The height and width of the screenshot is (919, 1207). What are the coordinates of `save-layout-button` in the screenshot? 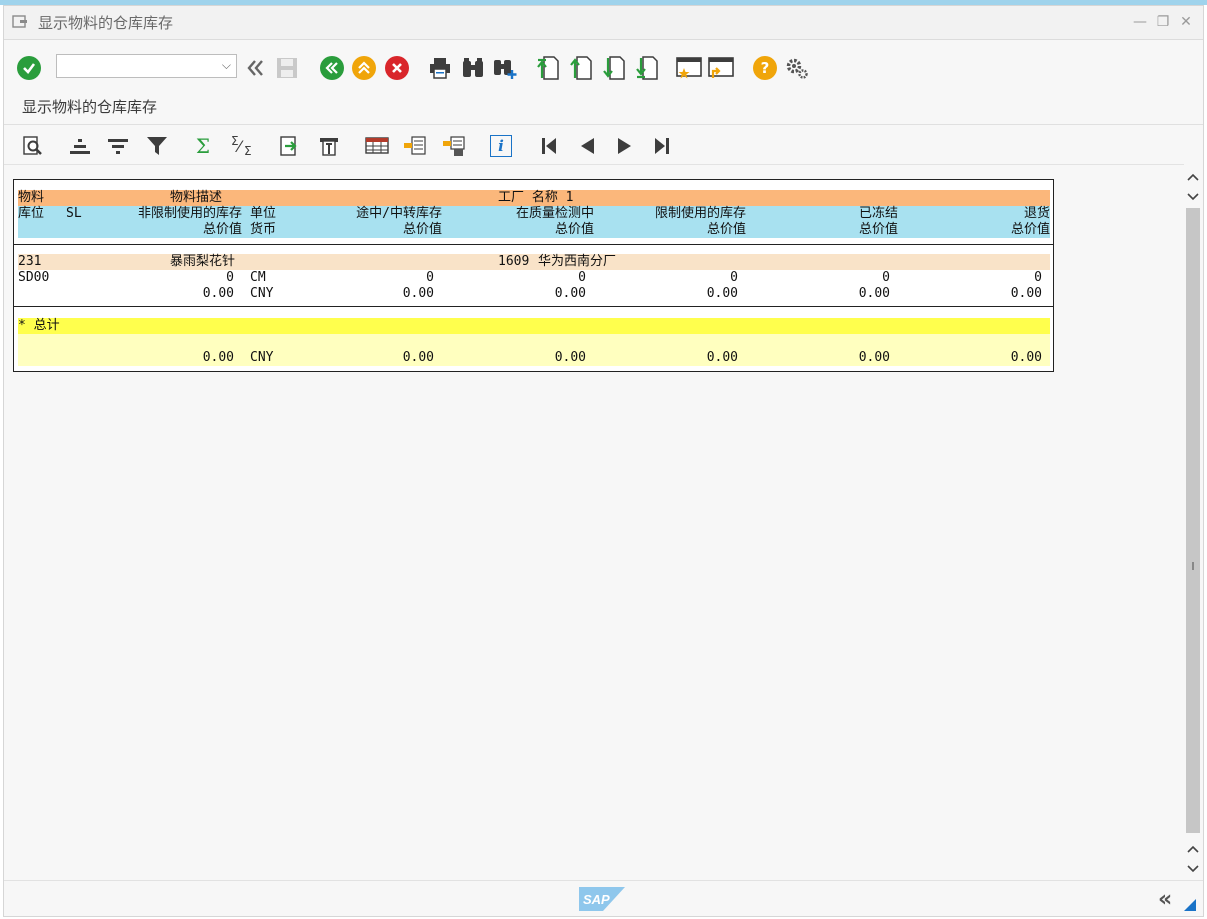 It's located at (454, 146).